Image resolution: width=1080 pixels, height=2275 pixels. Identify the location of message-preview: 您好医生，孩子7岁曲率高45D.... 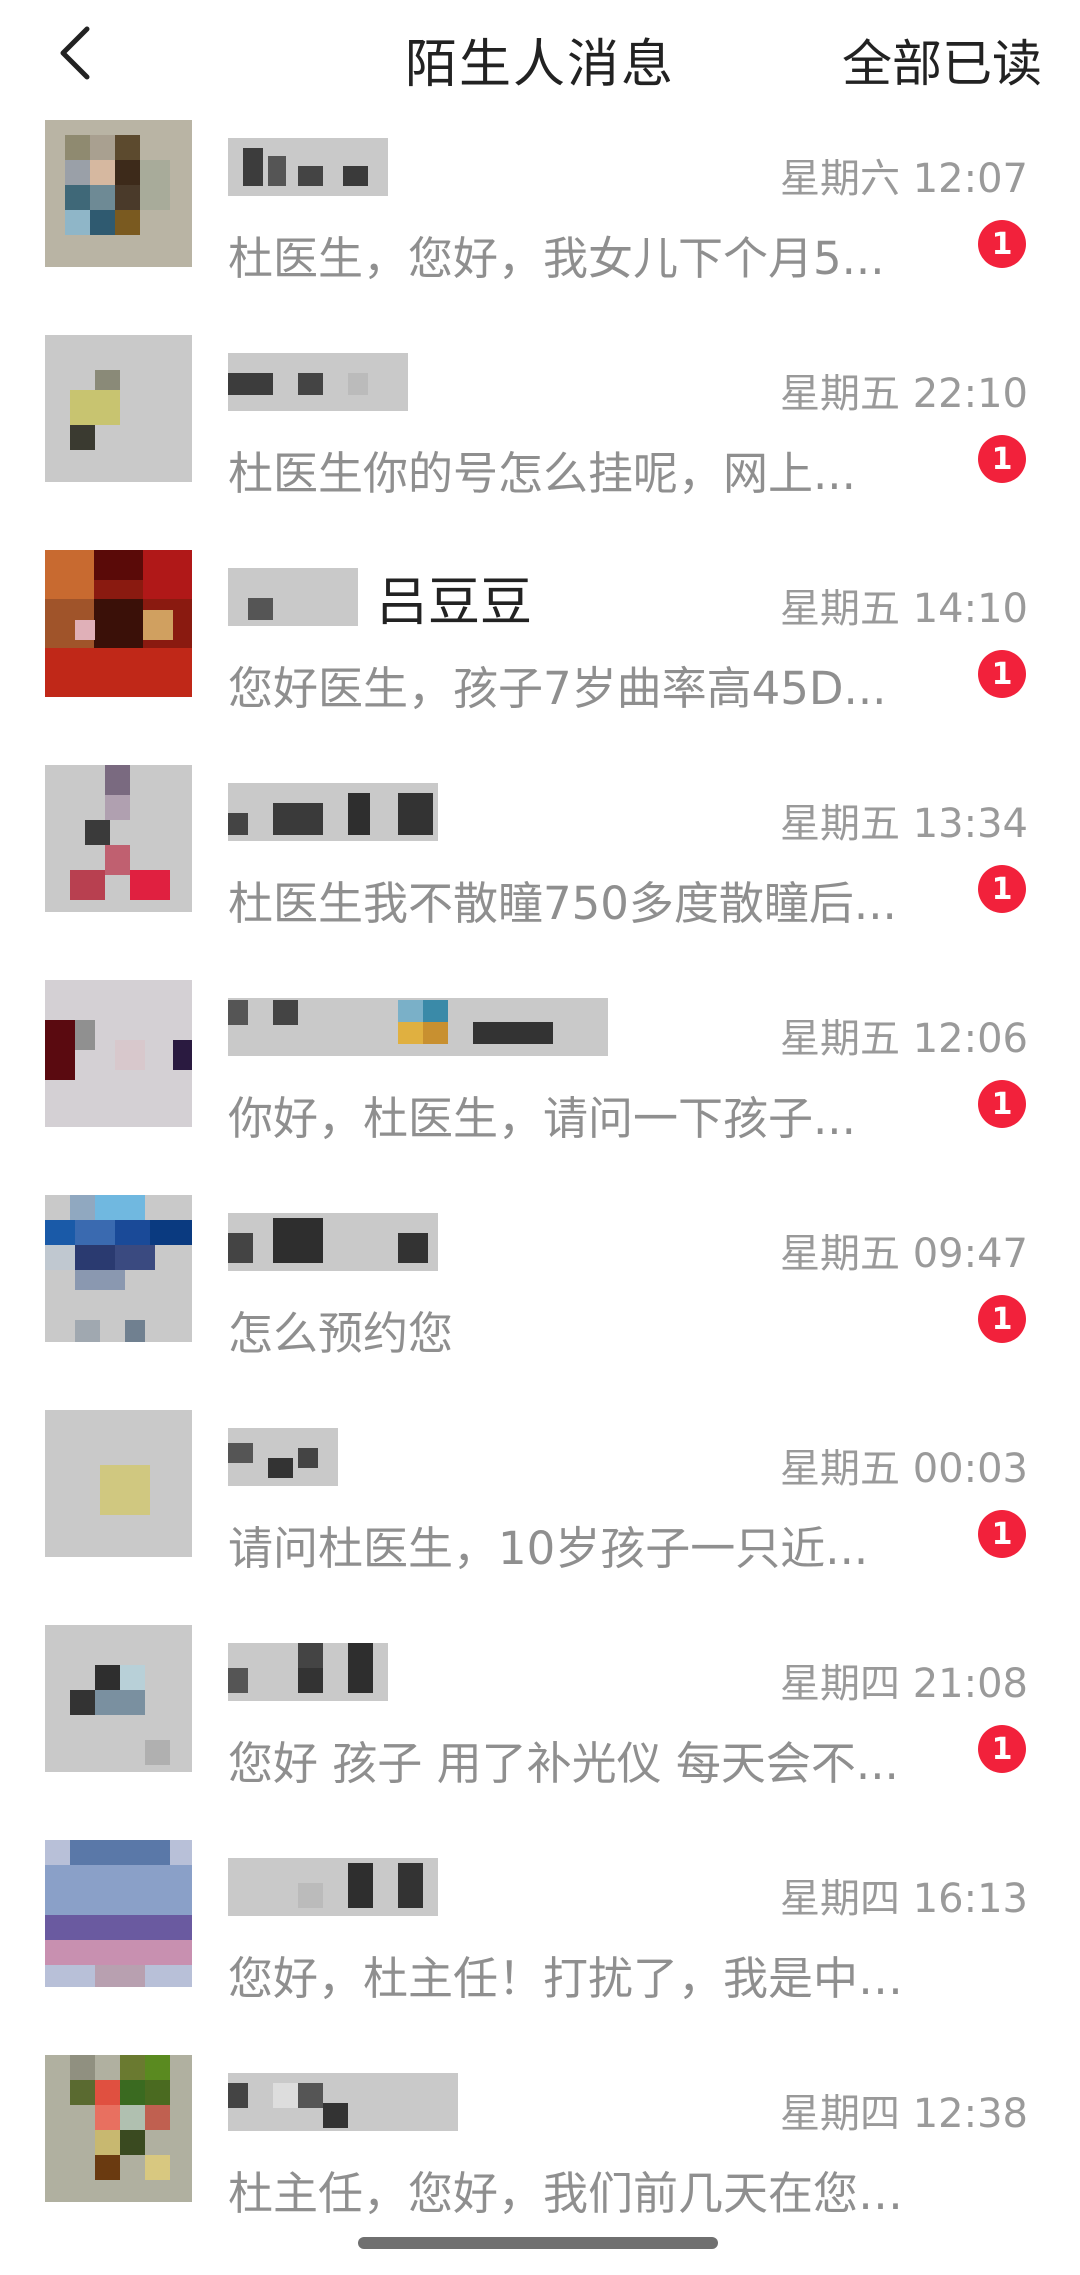
(557, 688).